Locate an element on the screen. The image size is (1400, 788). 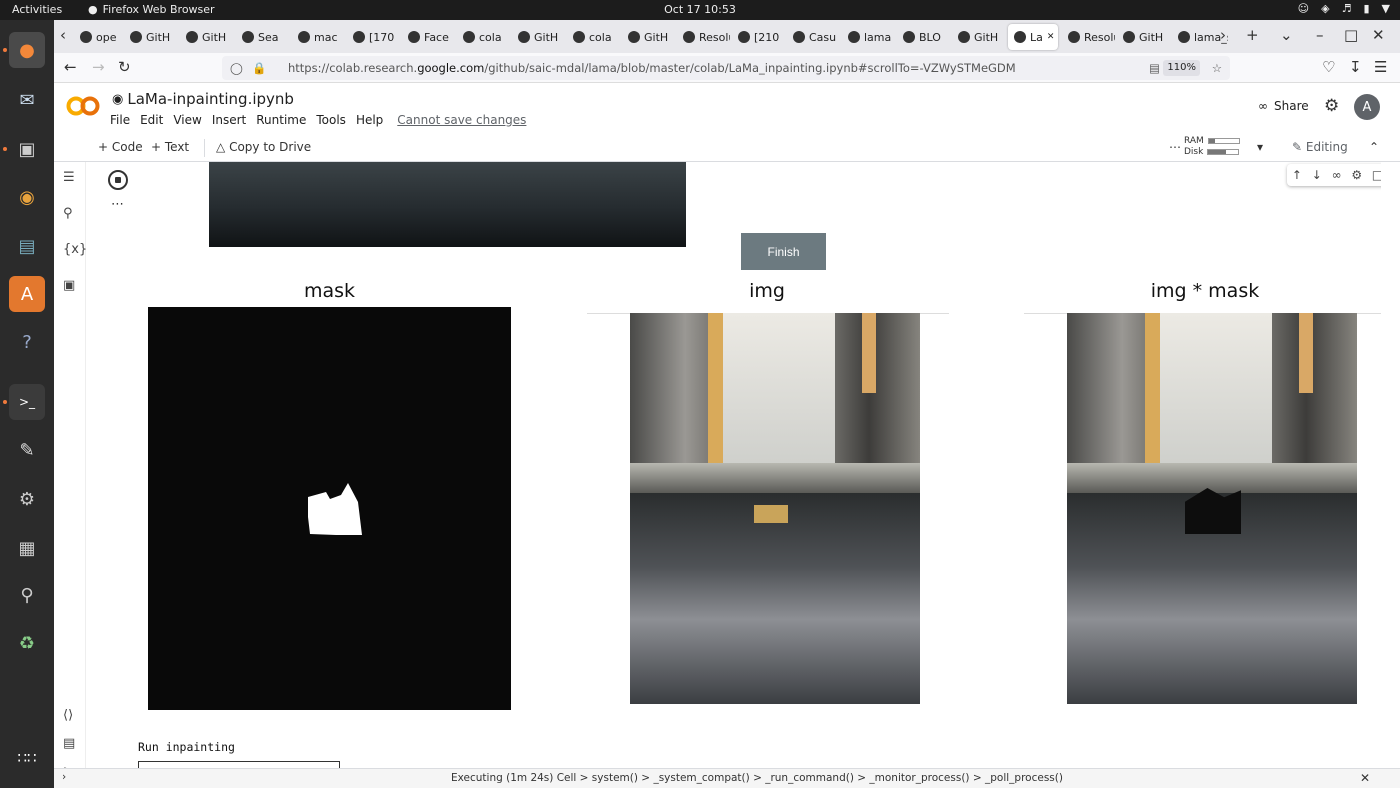
scroll-tabs-left-icon: ‹ is located at coordinates (63, 35).